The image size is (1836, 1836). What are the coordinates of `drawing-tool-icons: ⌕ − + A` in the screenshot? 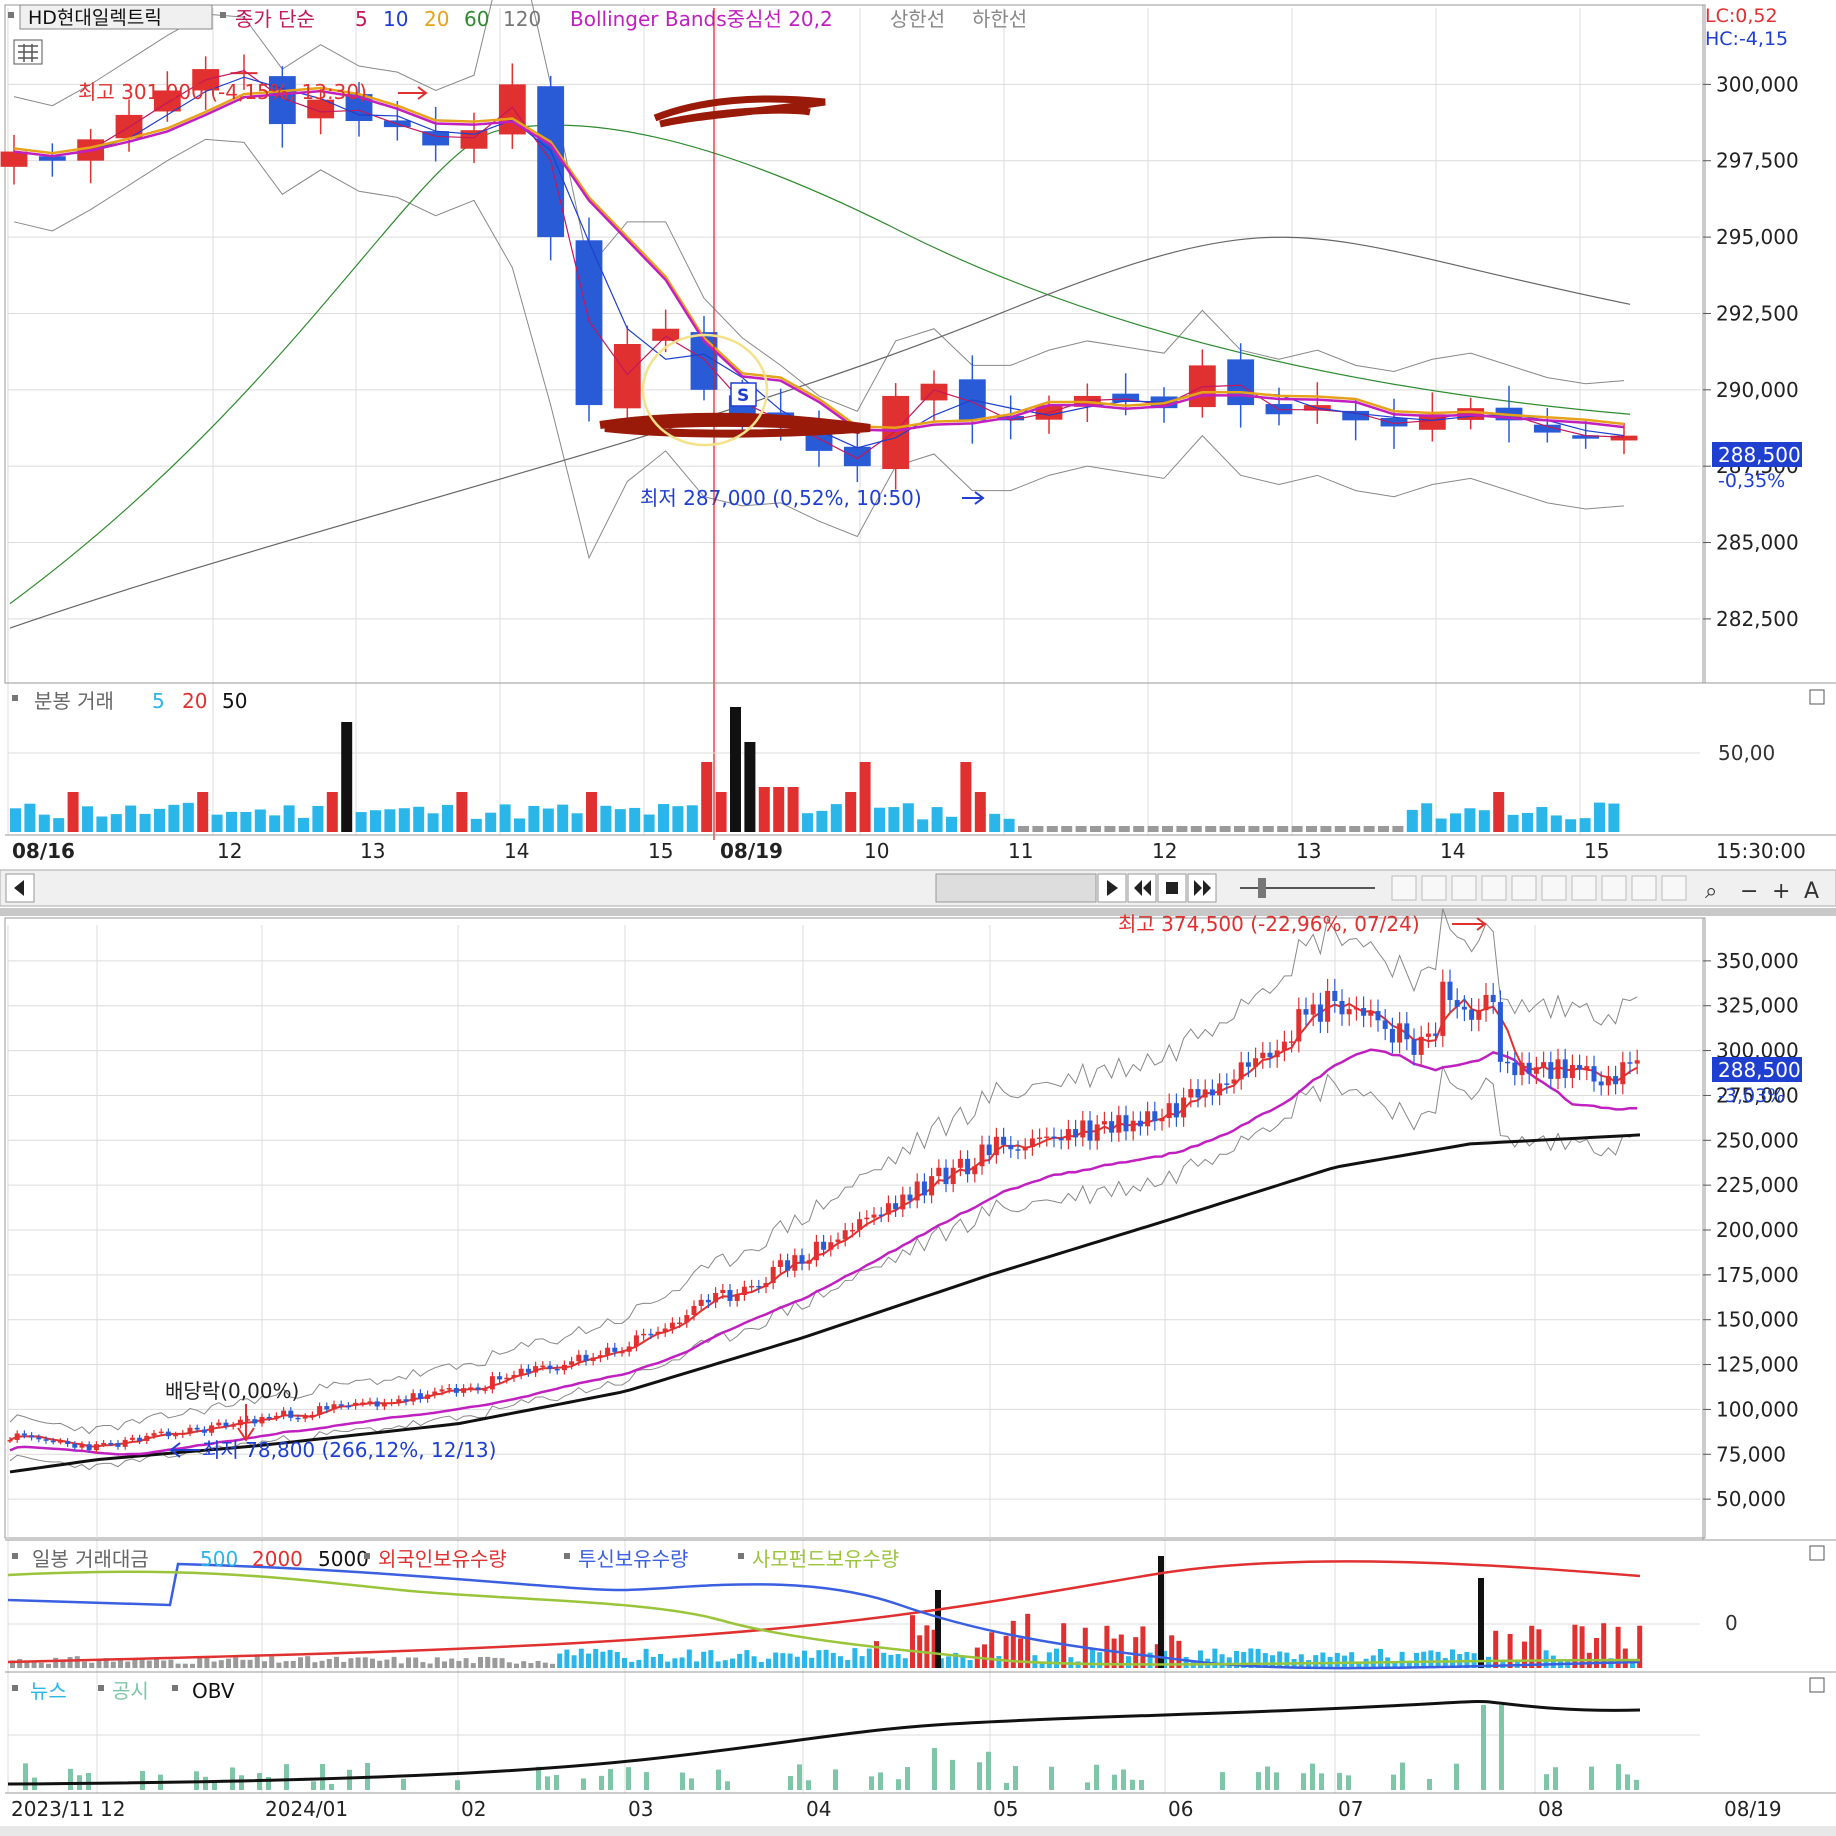 It's located at (1605, 889).